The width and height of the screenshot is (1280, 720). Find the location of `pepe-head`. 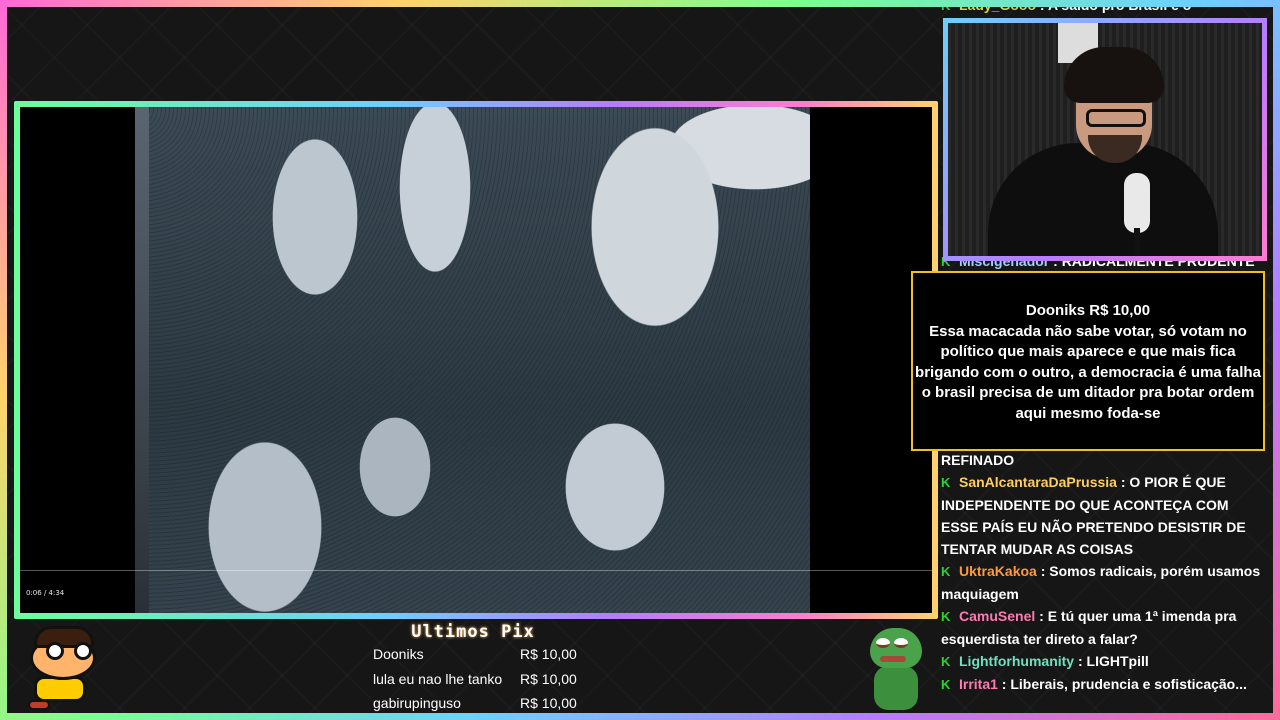

pepe-head is located at coordinates (896, 648).